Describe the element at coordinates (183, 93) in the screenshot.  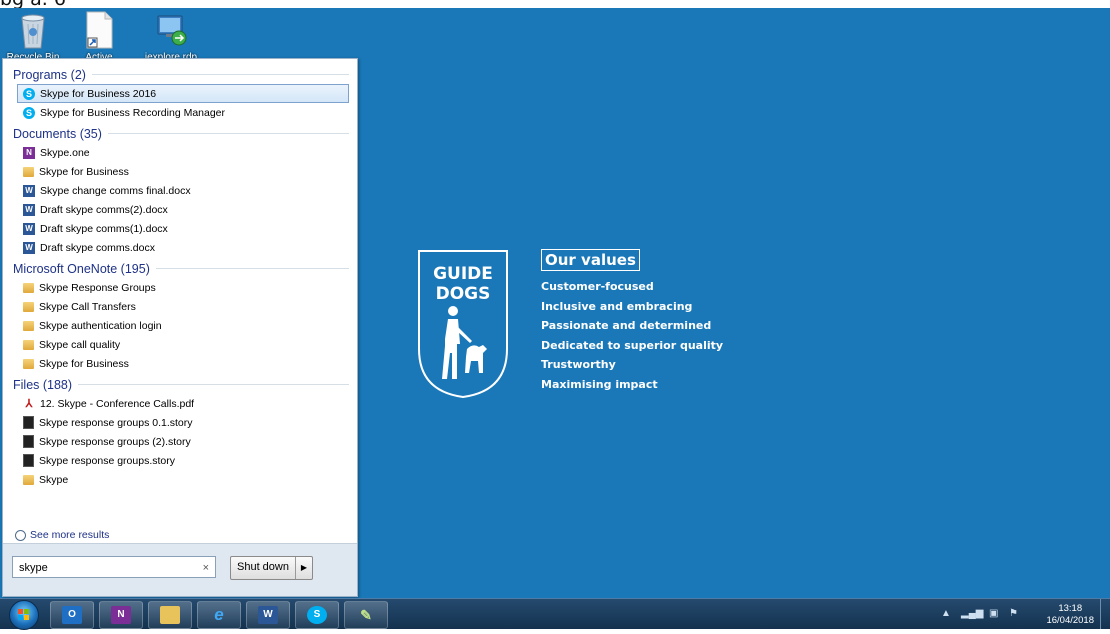
I see `result-item-skype-for-business-2016: S Skype for Business 2016` at that location.